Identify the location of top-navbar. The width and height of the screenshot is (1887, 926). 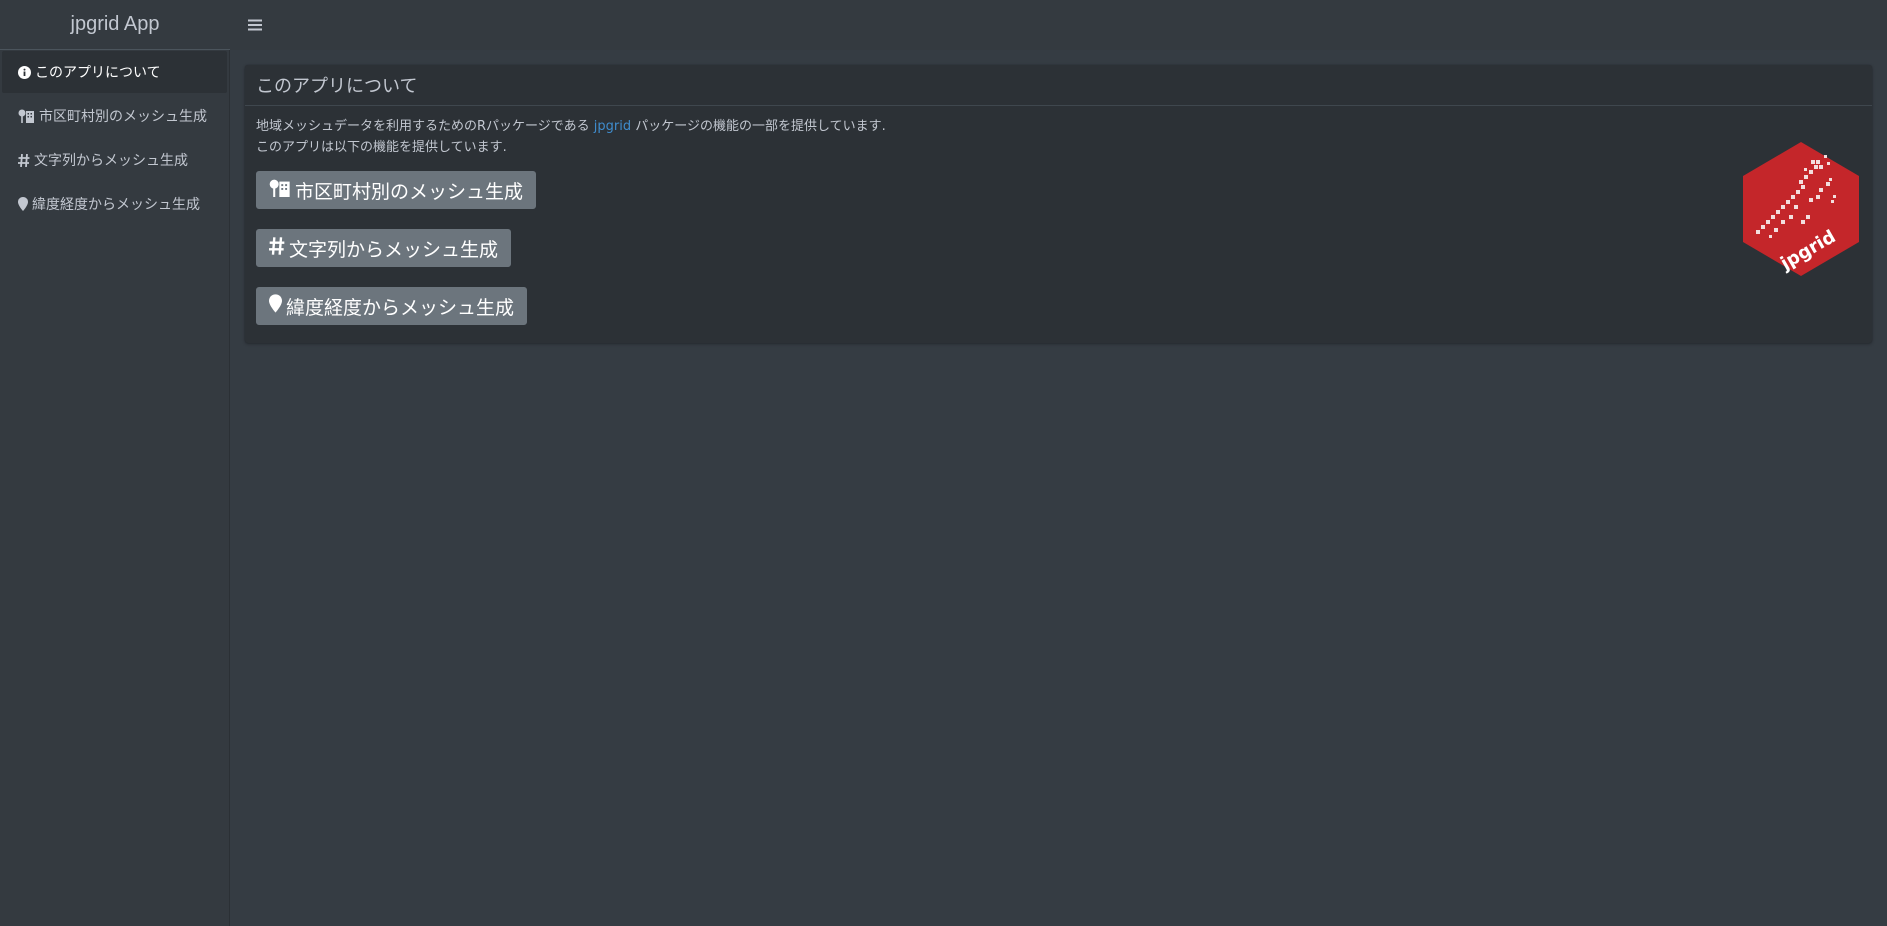
(1058, 25).